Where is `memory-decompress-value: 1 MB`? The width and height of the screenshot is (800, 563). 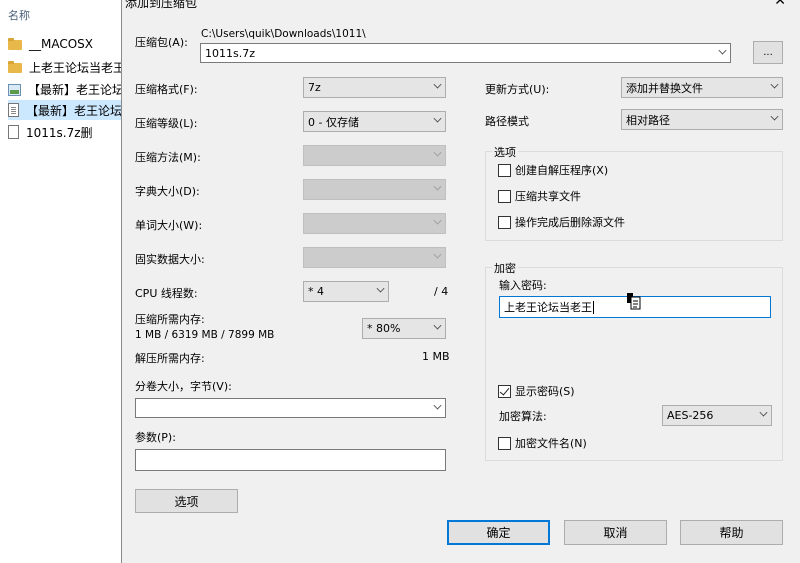 memory-decompress-value: 1 MB is located at coordinates (436, 356).